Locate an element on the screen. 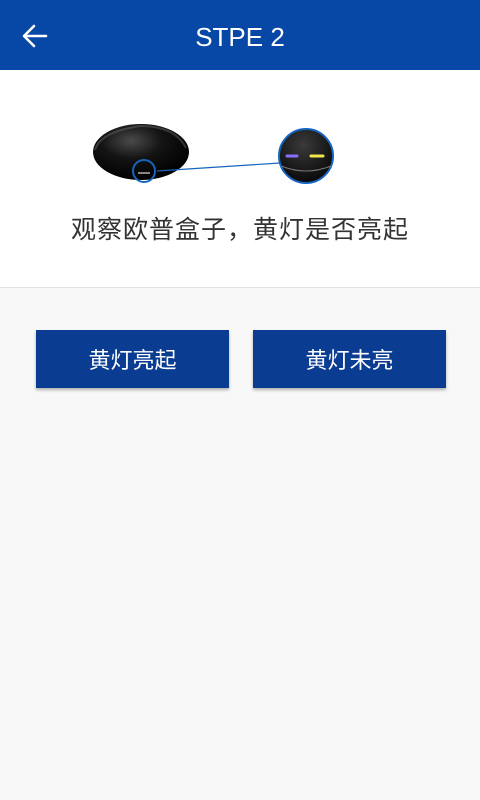  yellow-light-off-label: 黄灯未亮 is located at coordinates (349, 361).